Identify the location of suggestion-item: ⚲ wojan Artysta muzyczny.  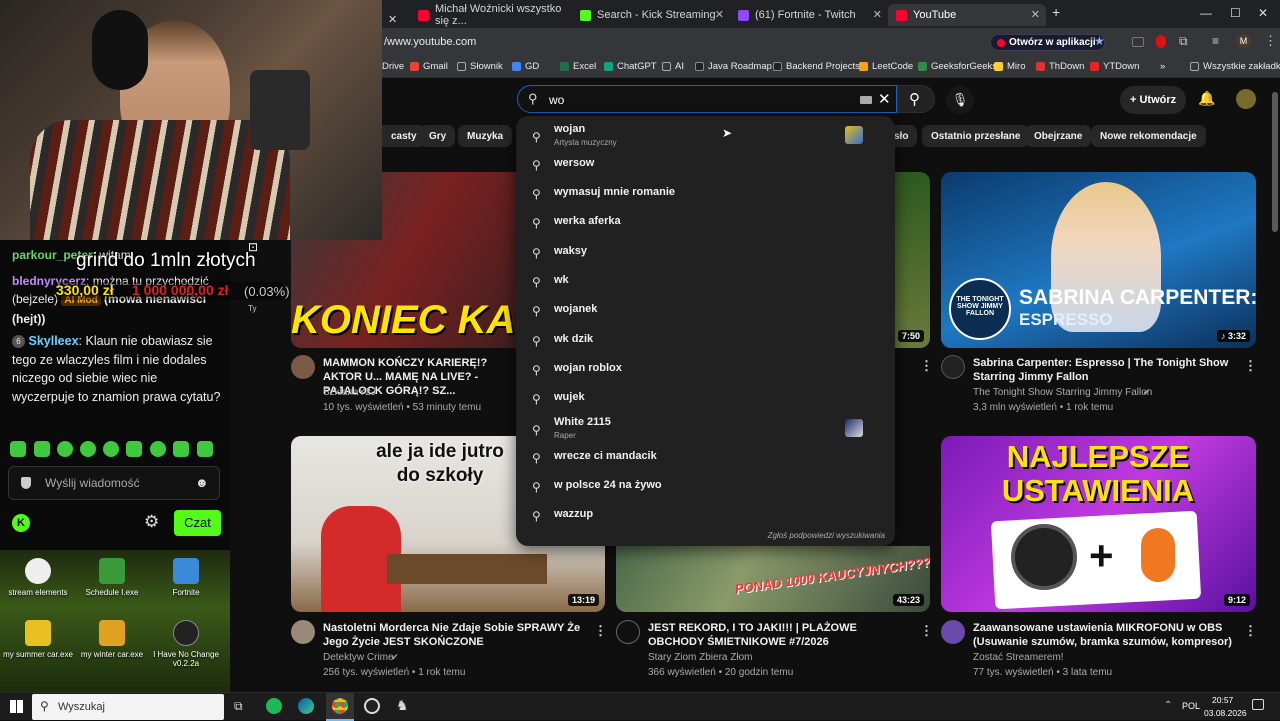
(705, 136).